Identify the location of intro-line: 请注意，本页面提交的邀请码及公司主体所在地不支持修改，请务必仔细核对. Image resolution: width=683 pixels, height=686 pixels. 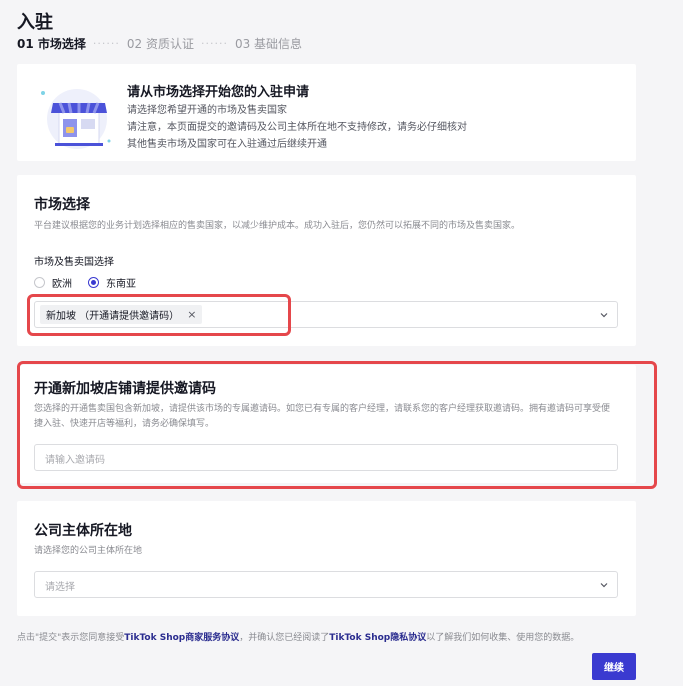
(297, 127).